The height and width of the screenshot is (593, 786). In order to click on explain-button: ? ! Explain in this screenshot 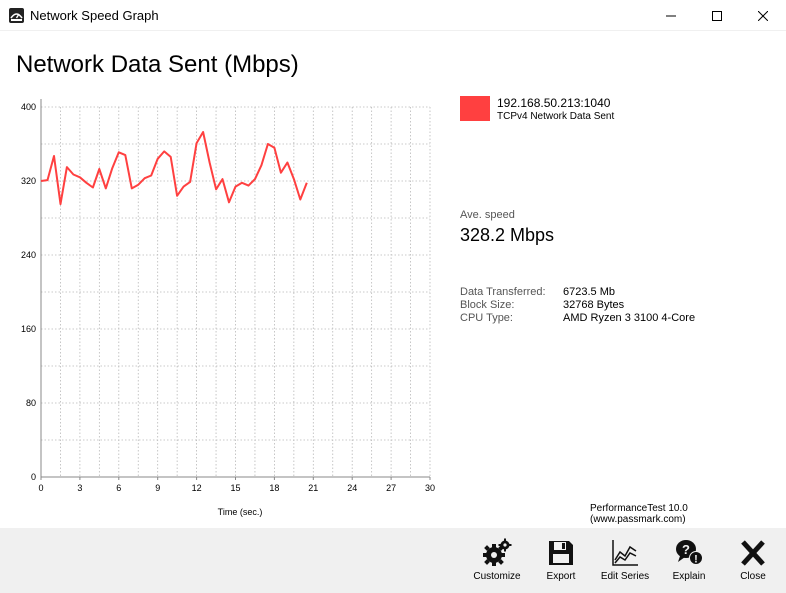, I will do `click(689, 563)`.